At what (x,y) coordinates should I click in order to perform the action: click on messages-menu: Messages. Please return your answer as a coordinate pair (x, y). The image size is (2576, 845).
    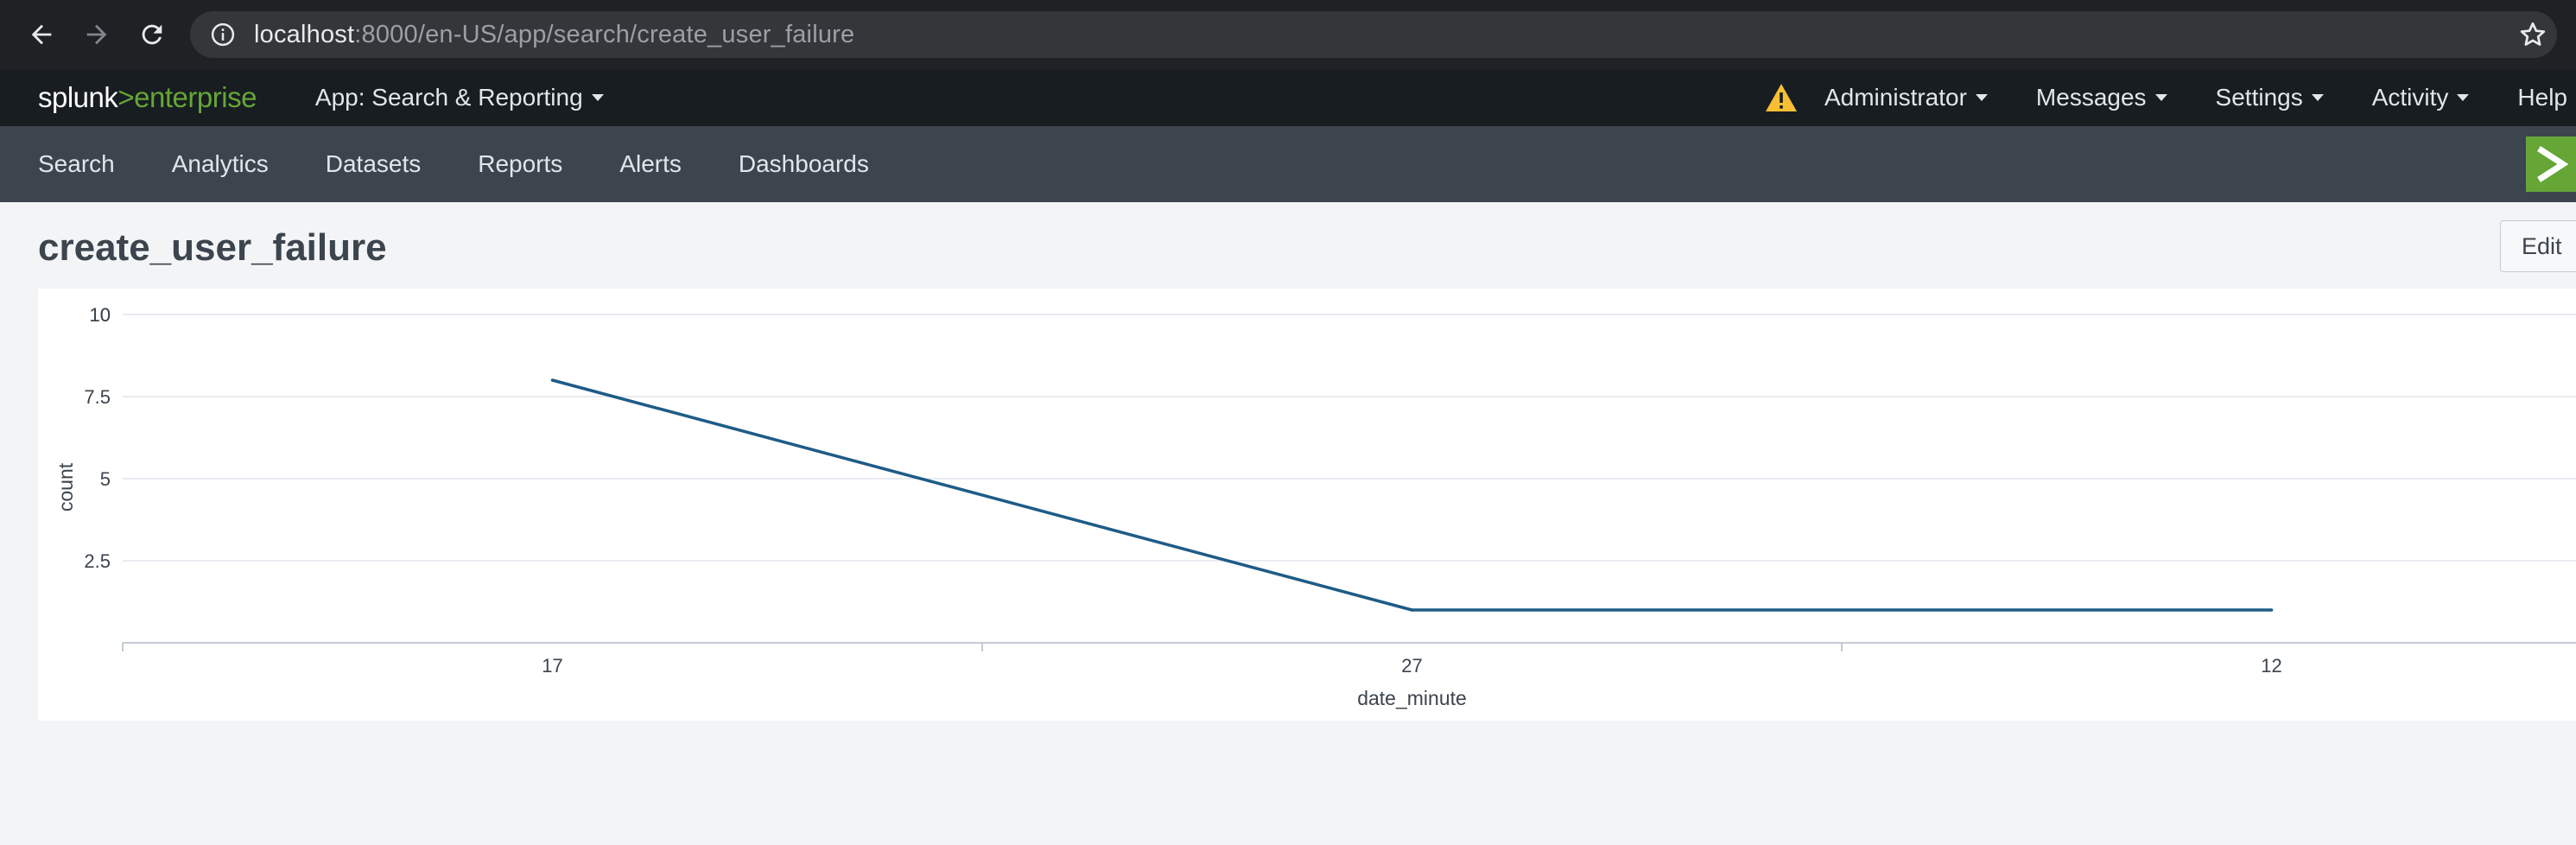
    Looking at the image, I should click on (2101, 97).